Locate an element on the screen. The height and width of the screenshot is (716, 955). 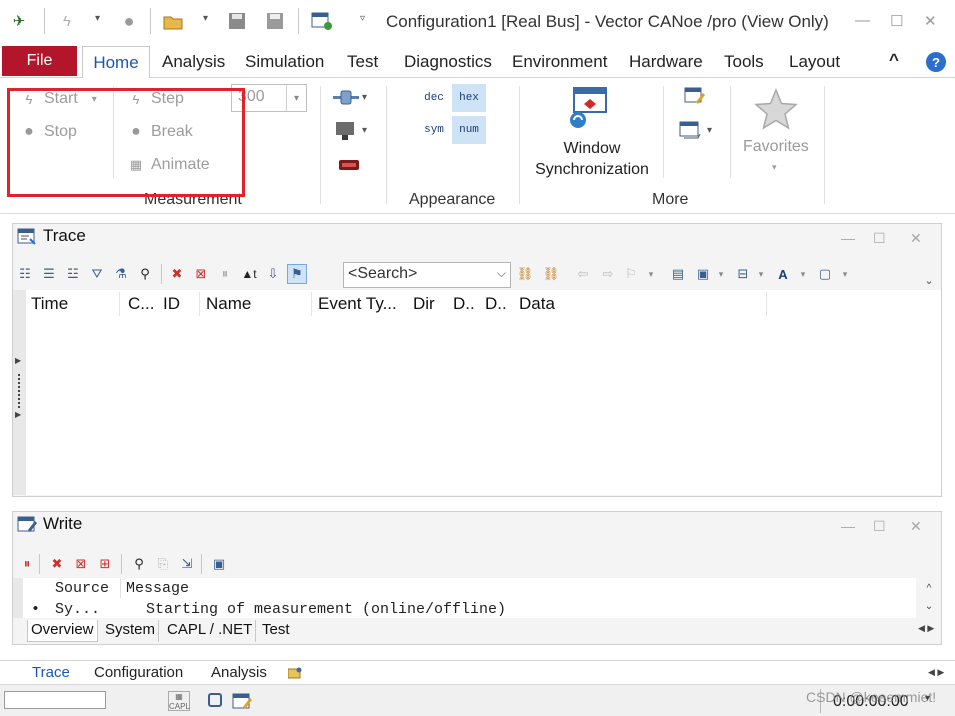
close-button: ✕ is located at coordinates (930, 21).